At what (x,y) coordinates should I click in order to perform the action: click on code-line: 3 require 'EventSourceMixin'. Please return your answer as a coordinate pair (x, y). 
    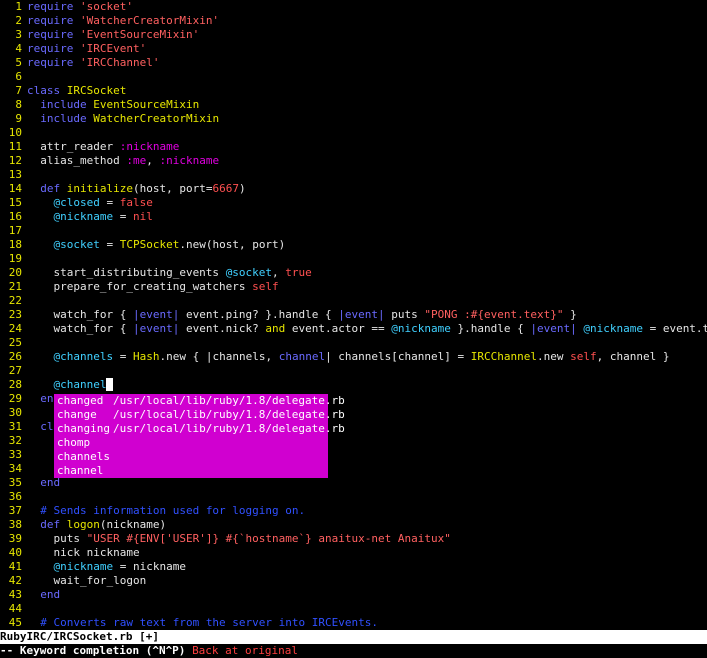
    Looking at the image, I should click on (353, 35).